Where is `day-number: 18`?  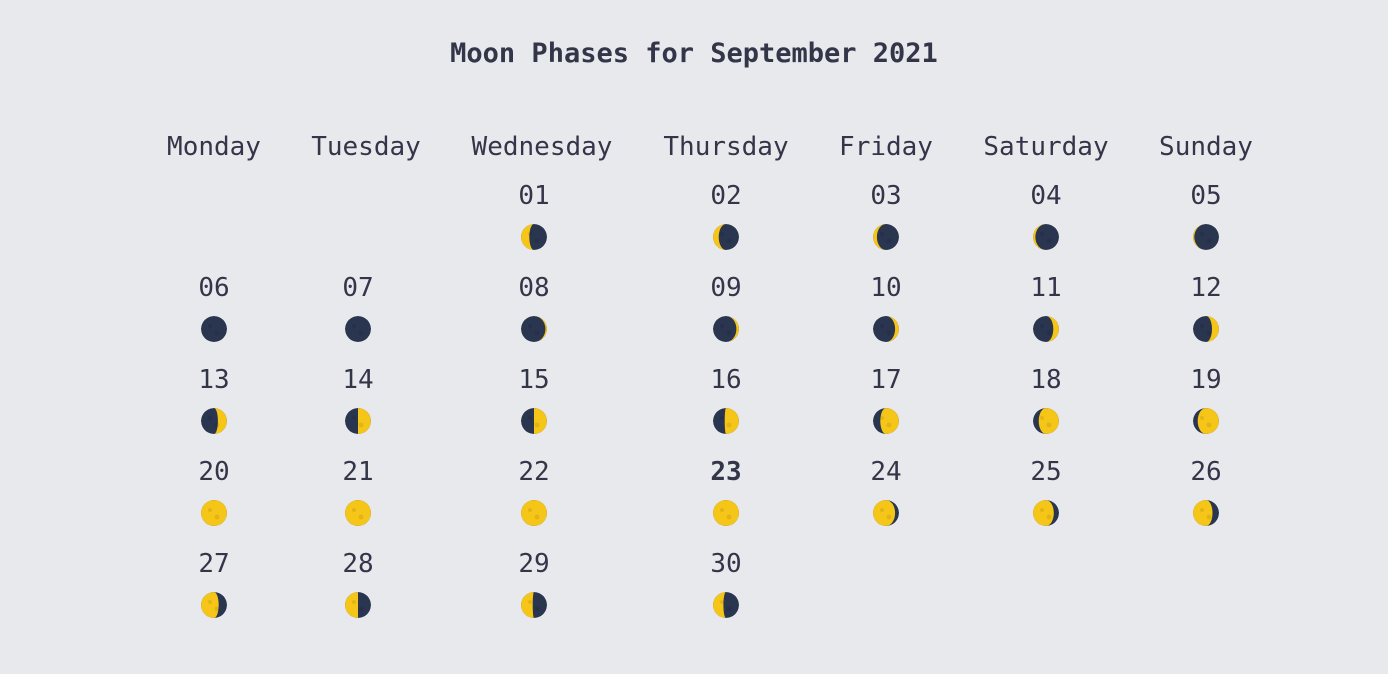
day-number: 18 is located at coordinates (1046, 380).